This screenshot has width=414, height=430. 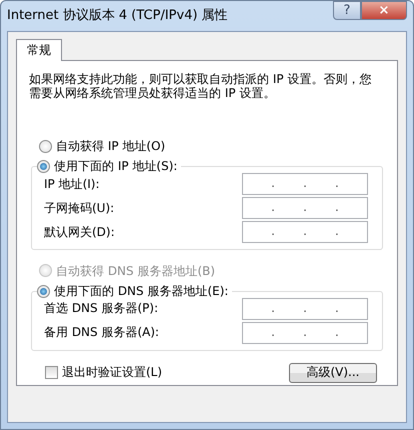 I want to click on field-label: 子网掩码(U):, so click(x=79, y=207).